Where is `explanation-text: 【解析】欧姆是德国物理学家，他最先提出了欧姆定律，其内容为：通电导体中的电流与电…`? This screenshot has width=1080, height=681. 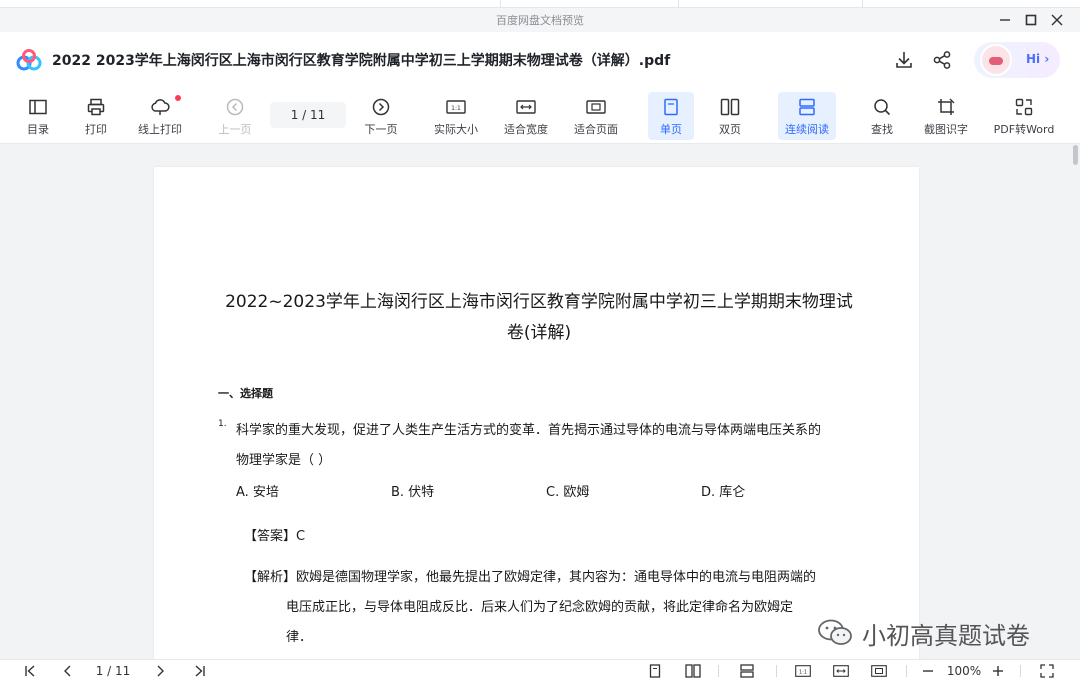
explanation-text: 【解析】欧姆是德国物理学家，他最先提出了欧姆定律，其内容为：通电导体中的电流与电… is located at coordinates (530, 607).